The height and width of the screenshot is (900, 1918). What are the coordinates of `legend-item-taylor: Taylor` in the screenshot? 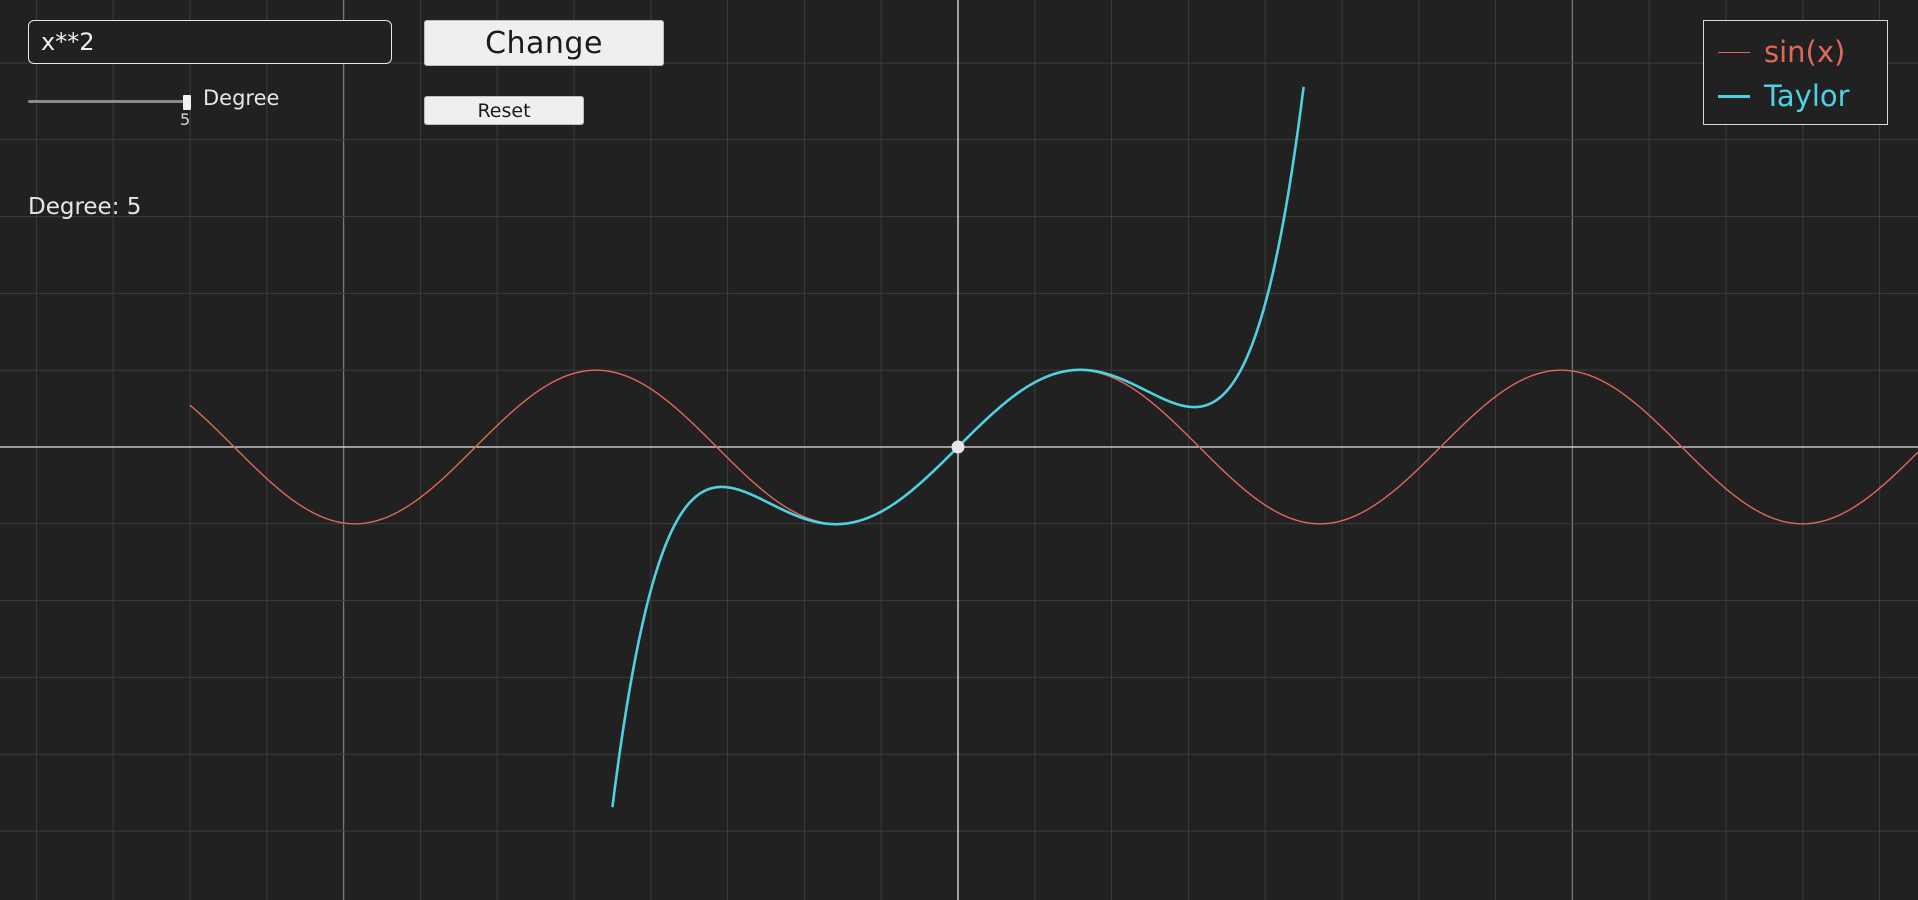 It's located at (1795, 96).